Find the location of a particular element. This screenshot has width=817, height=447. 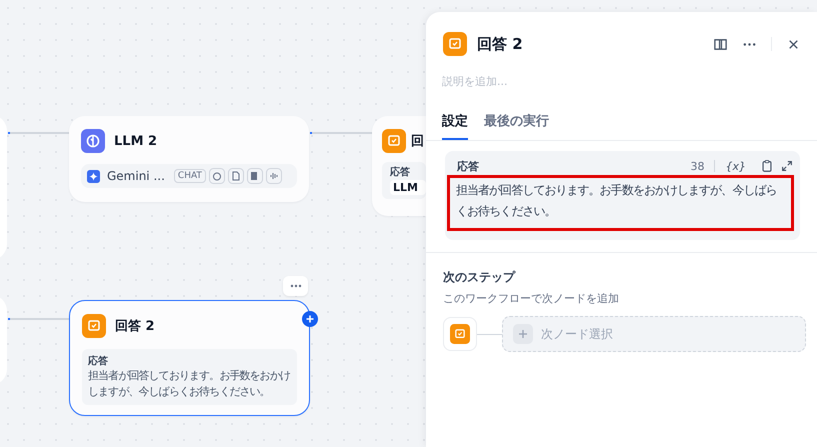

answer-node: 回答 2 応答 担当者が回答しております。お手数をおかけしますが、今しばらくお待ちください。 is located at coordinates (189, 358).